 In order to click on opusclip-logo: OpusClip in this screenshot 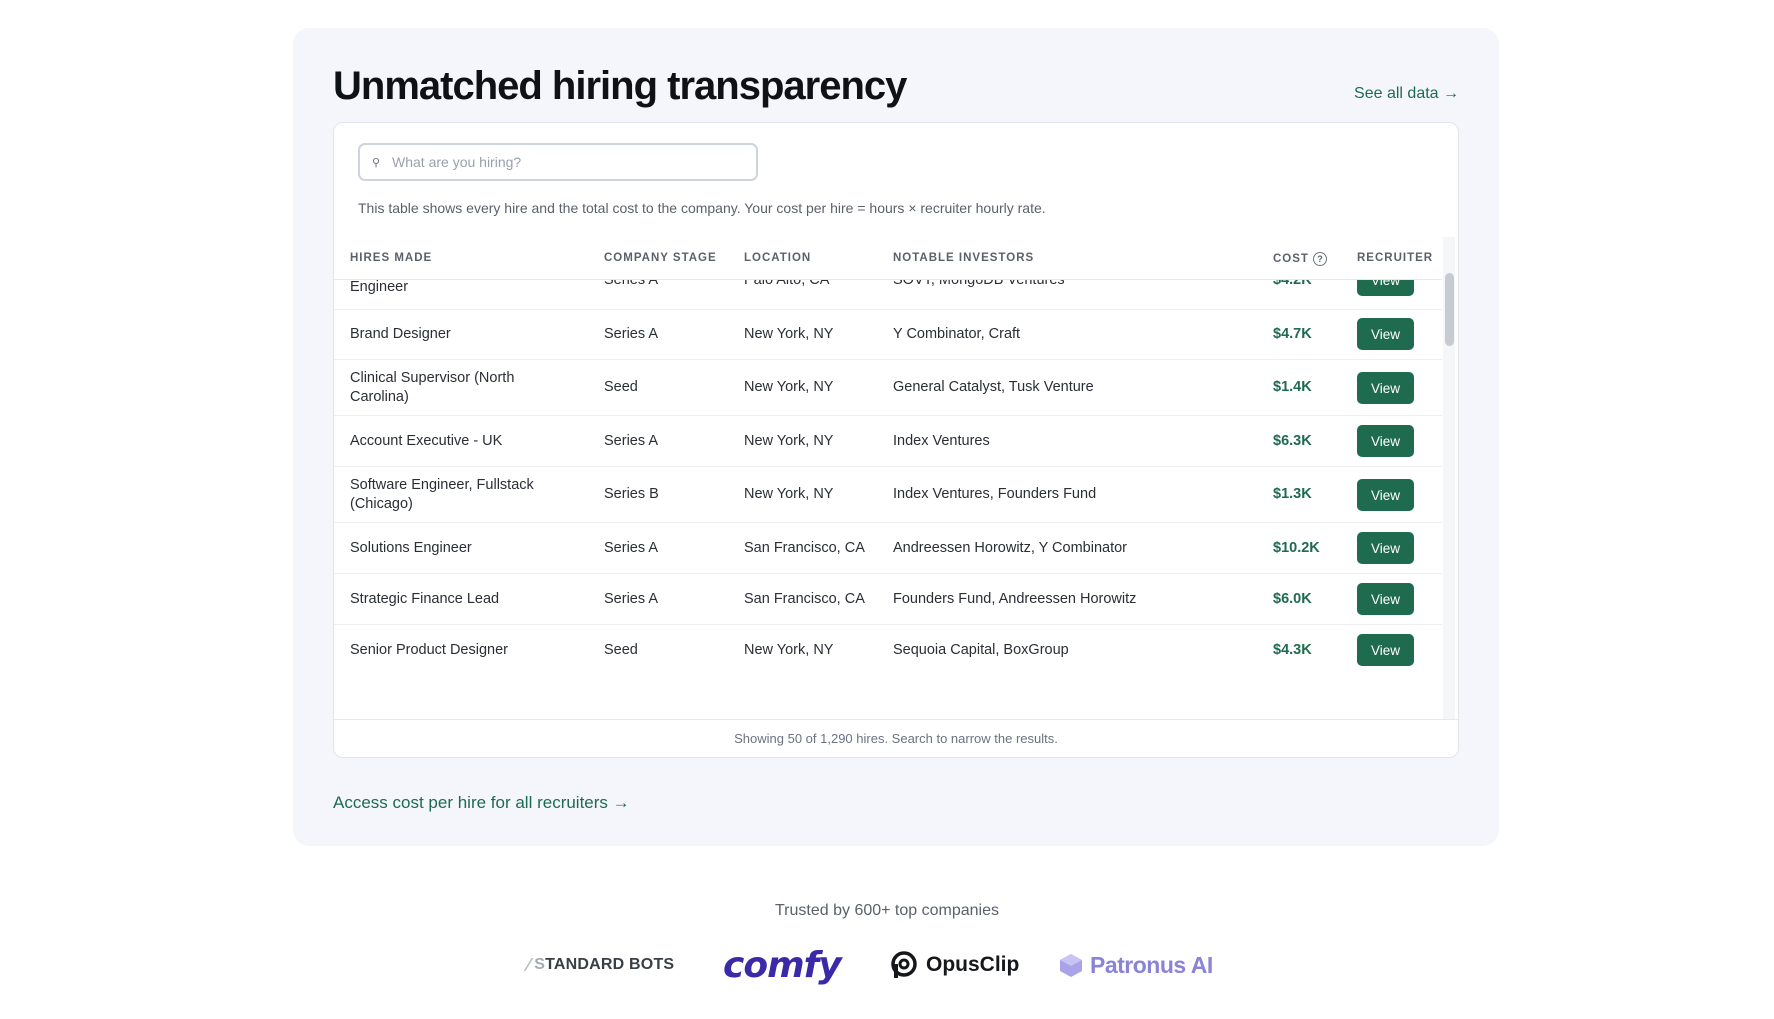, I will do `click(954, 965)`.